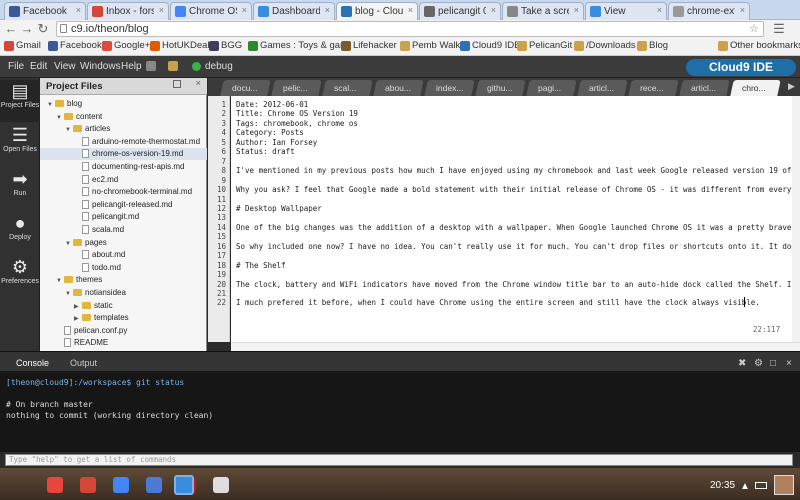 This screenshot has width=800, height=500. I want to click on docs-icon, so click(154, 485).